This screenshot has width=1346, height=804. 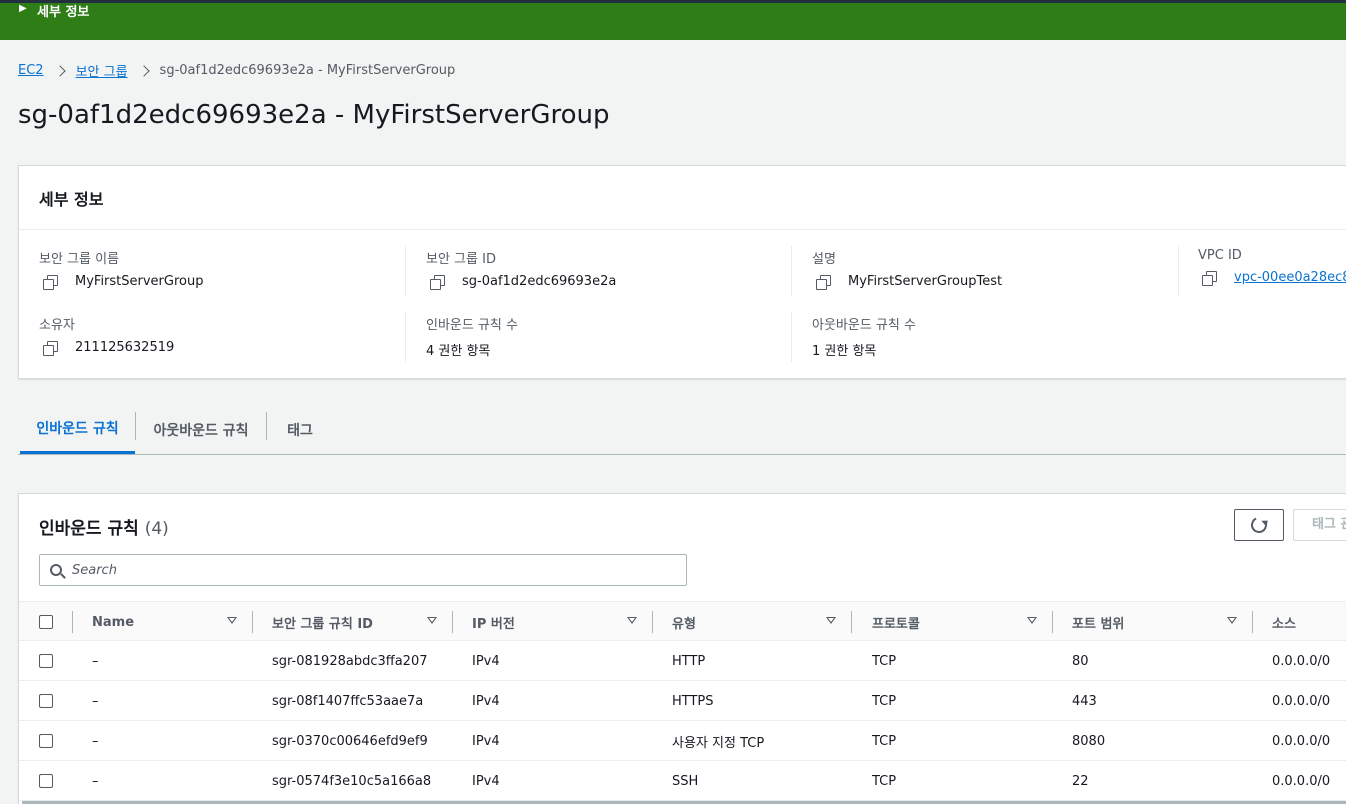 What do you see at coordinates (79, 259) in the screenshot?
I see `field-label: 보안 그룹 이름` at bounding box center [79, 259].